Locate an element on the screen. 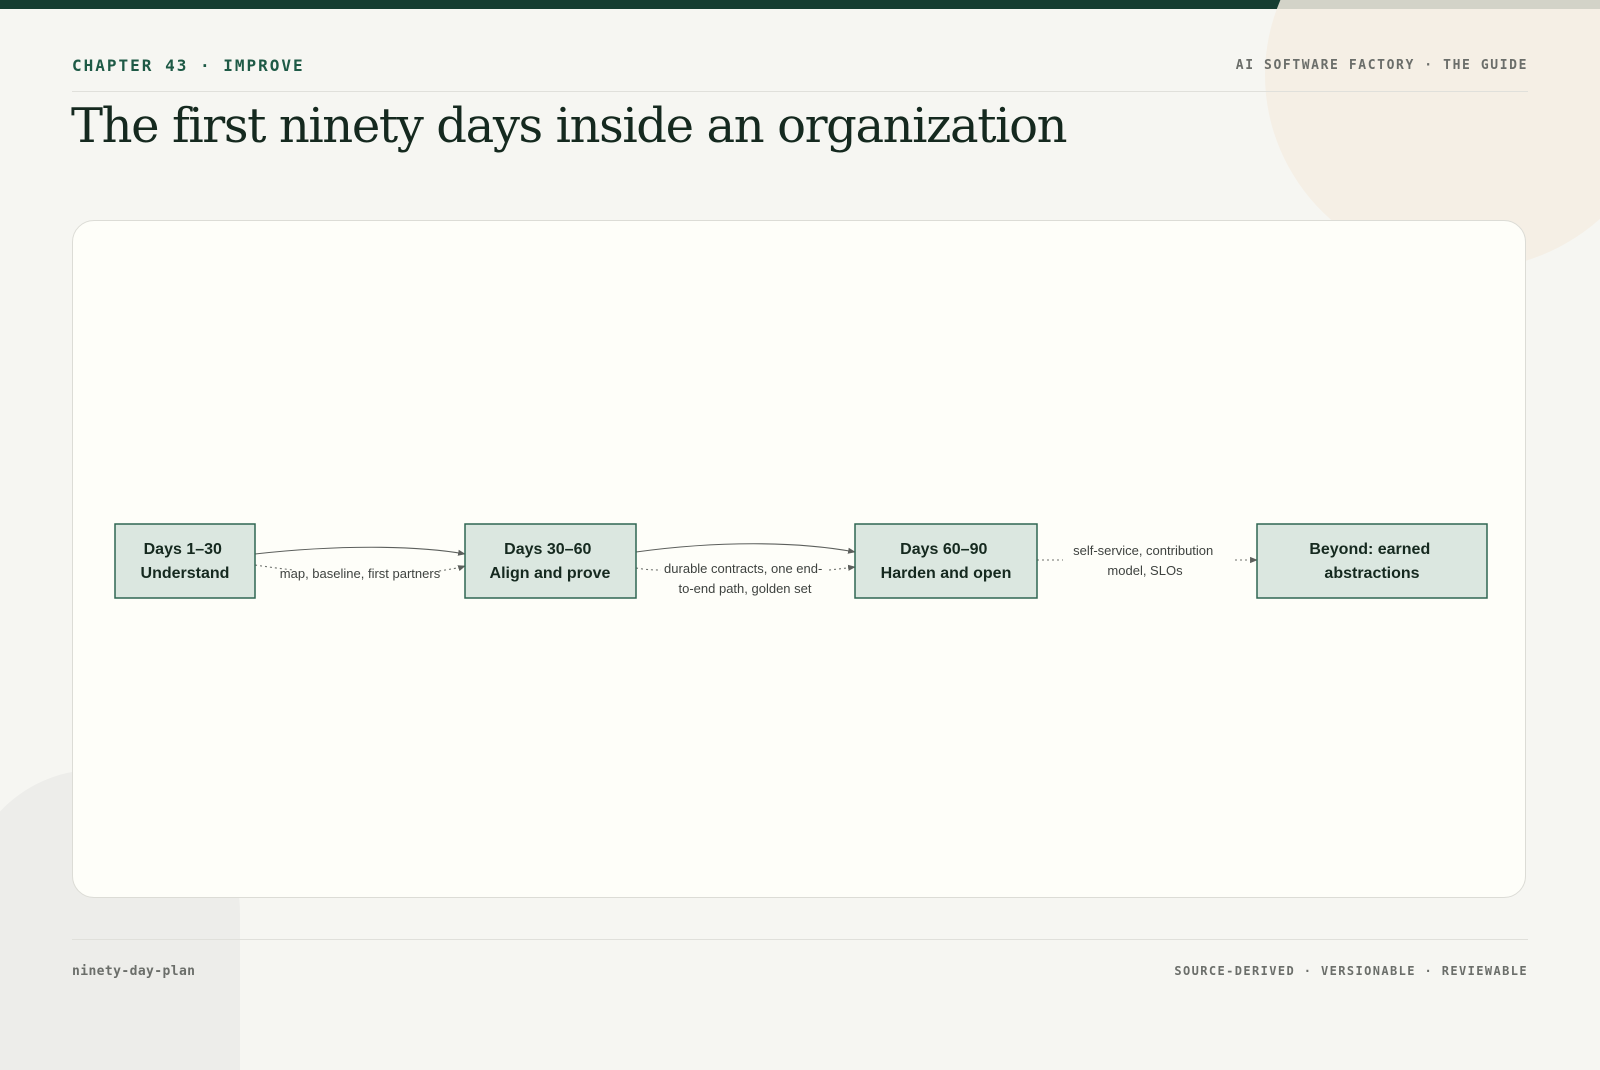 This screenshot has width=1600, height=1070. chapter-label: CHAPTER 43 · IMPROVE is located at coordinates (188, 65).